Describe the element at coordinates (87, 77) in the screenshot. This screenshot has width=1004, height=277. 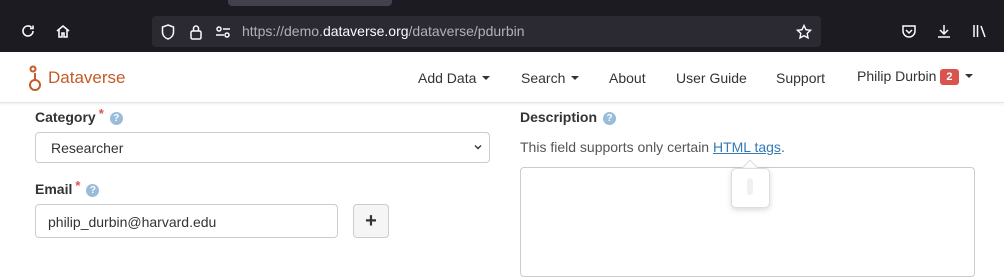
I see `brand-name: Dataverse` at that location.